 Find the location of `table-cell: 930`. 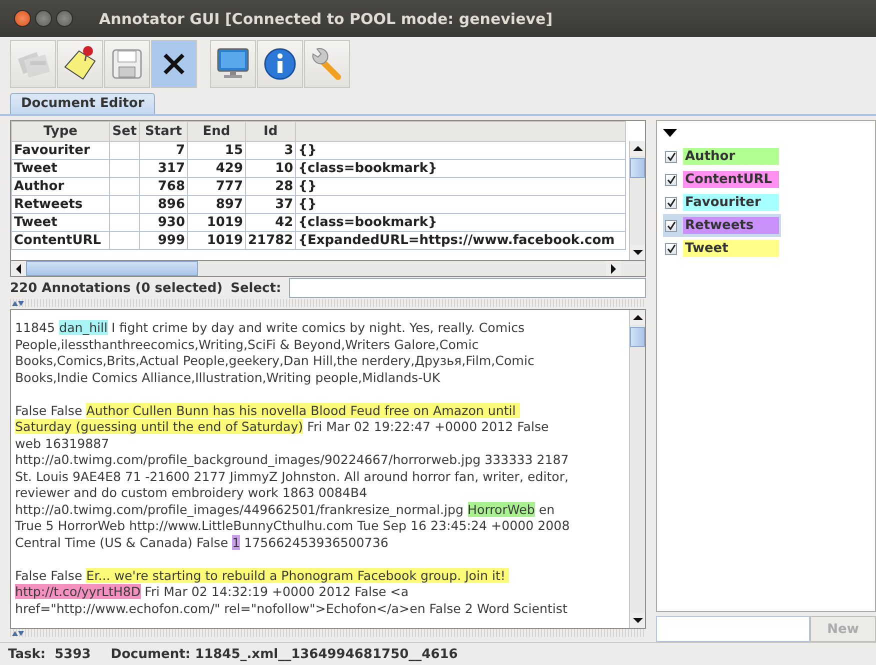

table-cell: 930 is located at coordinates (164, 223).